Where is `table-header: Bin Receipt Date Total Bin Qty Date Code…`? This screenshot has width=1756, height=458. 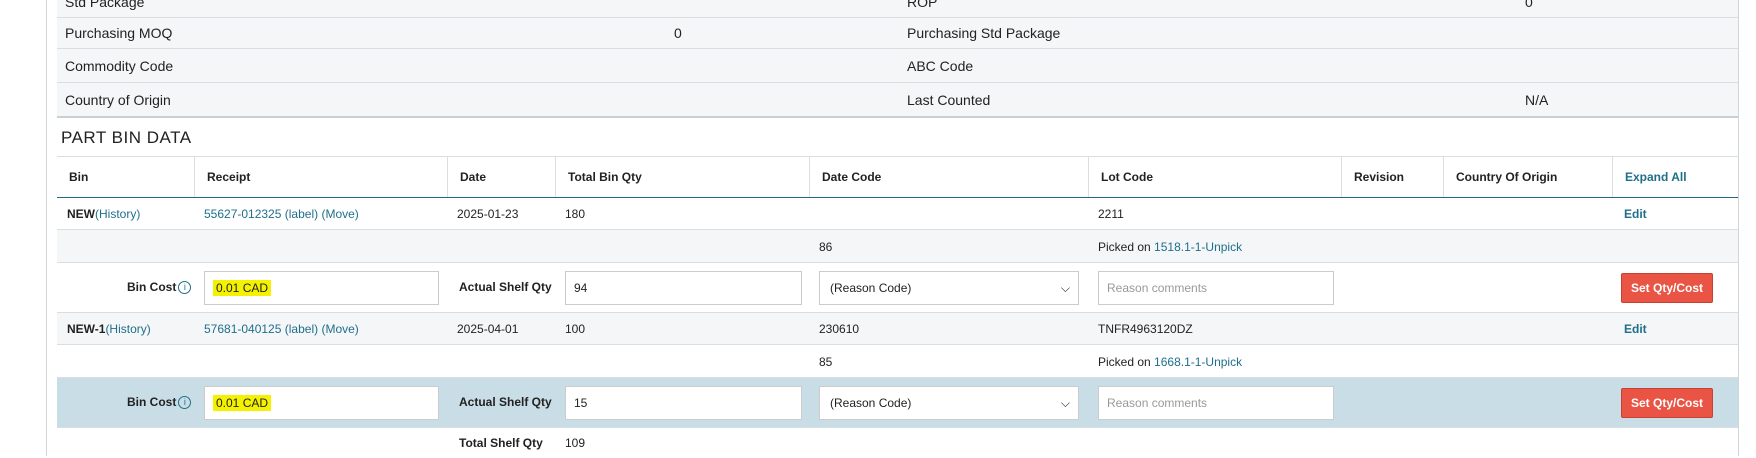 table-header: Bin Receipt Date Total Bin Qty Date Code… is located at coordinates (897, 177).